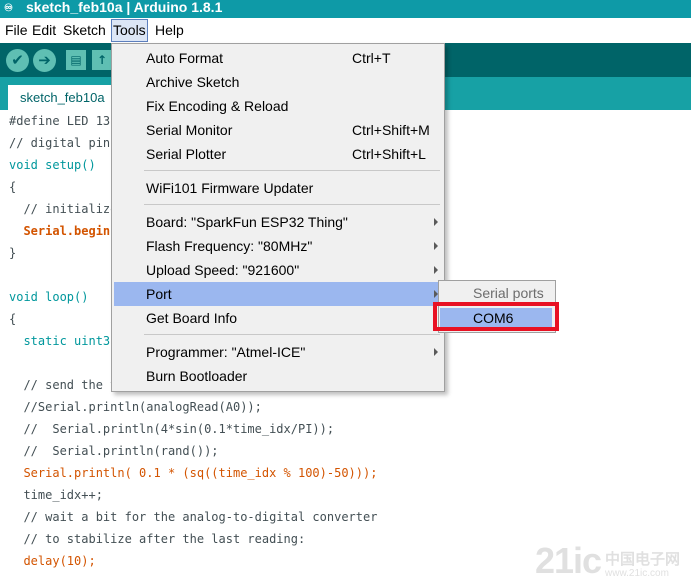  Describe the element at coordinates (49, 297) in the screenshot. I see `code-line: void loop()` at that location.